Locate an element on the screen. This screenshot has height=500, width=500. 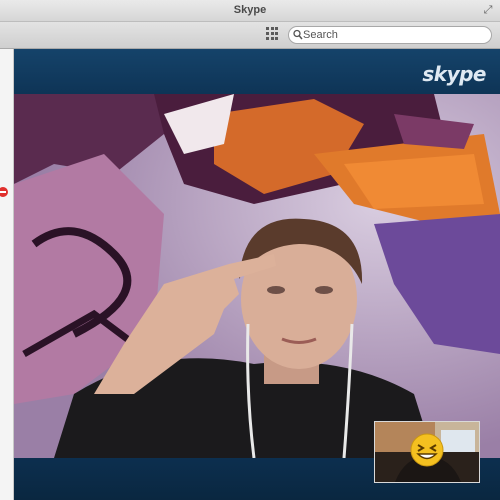
dialpad-icon is located at coordinates (272, 34).